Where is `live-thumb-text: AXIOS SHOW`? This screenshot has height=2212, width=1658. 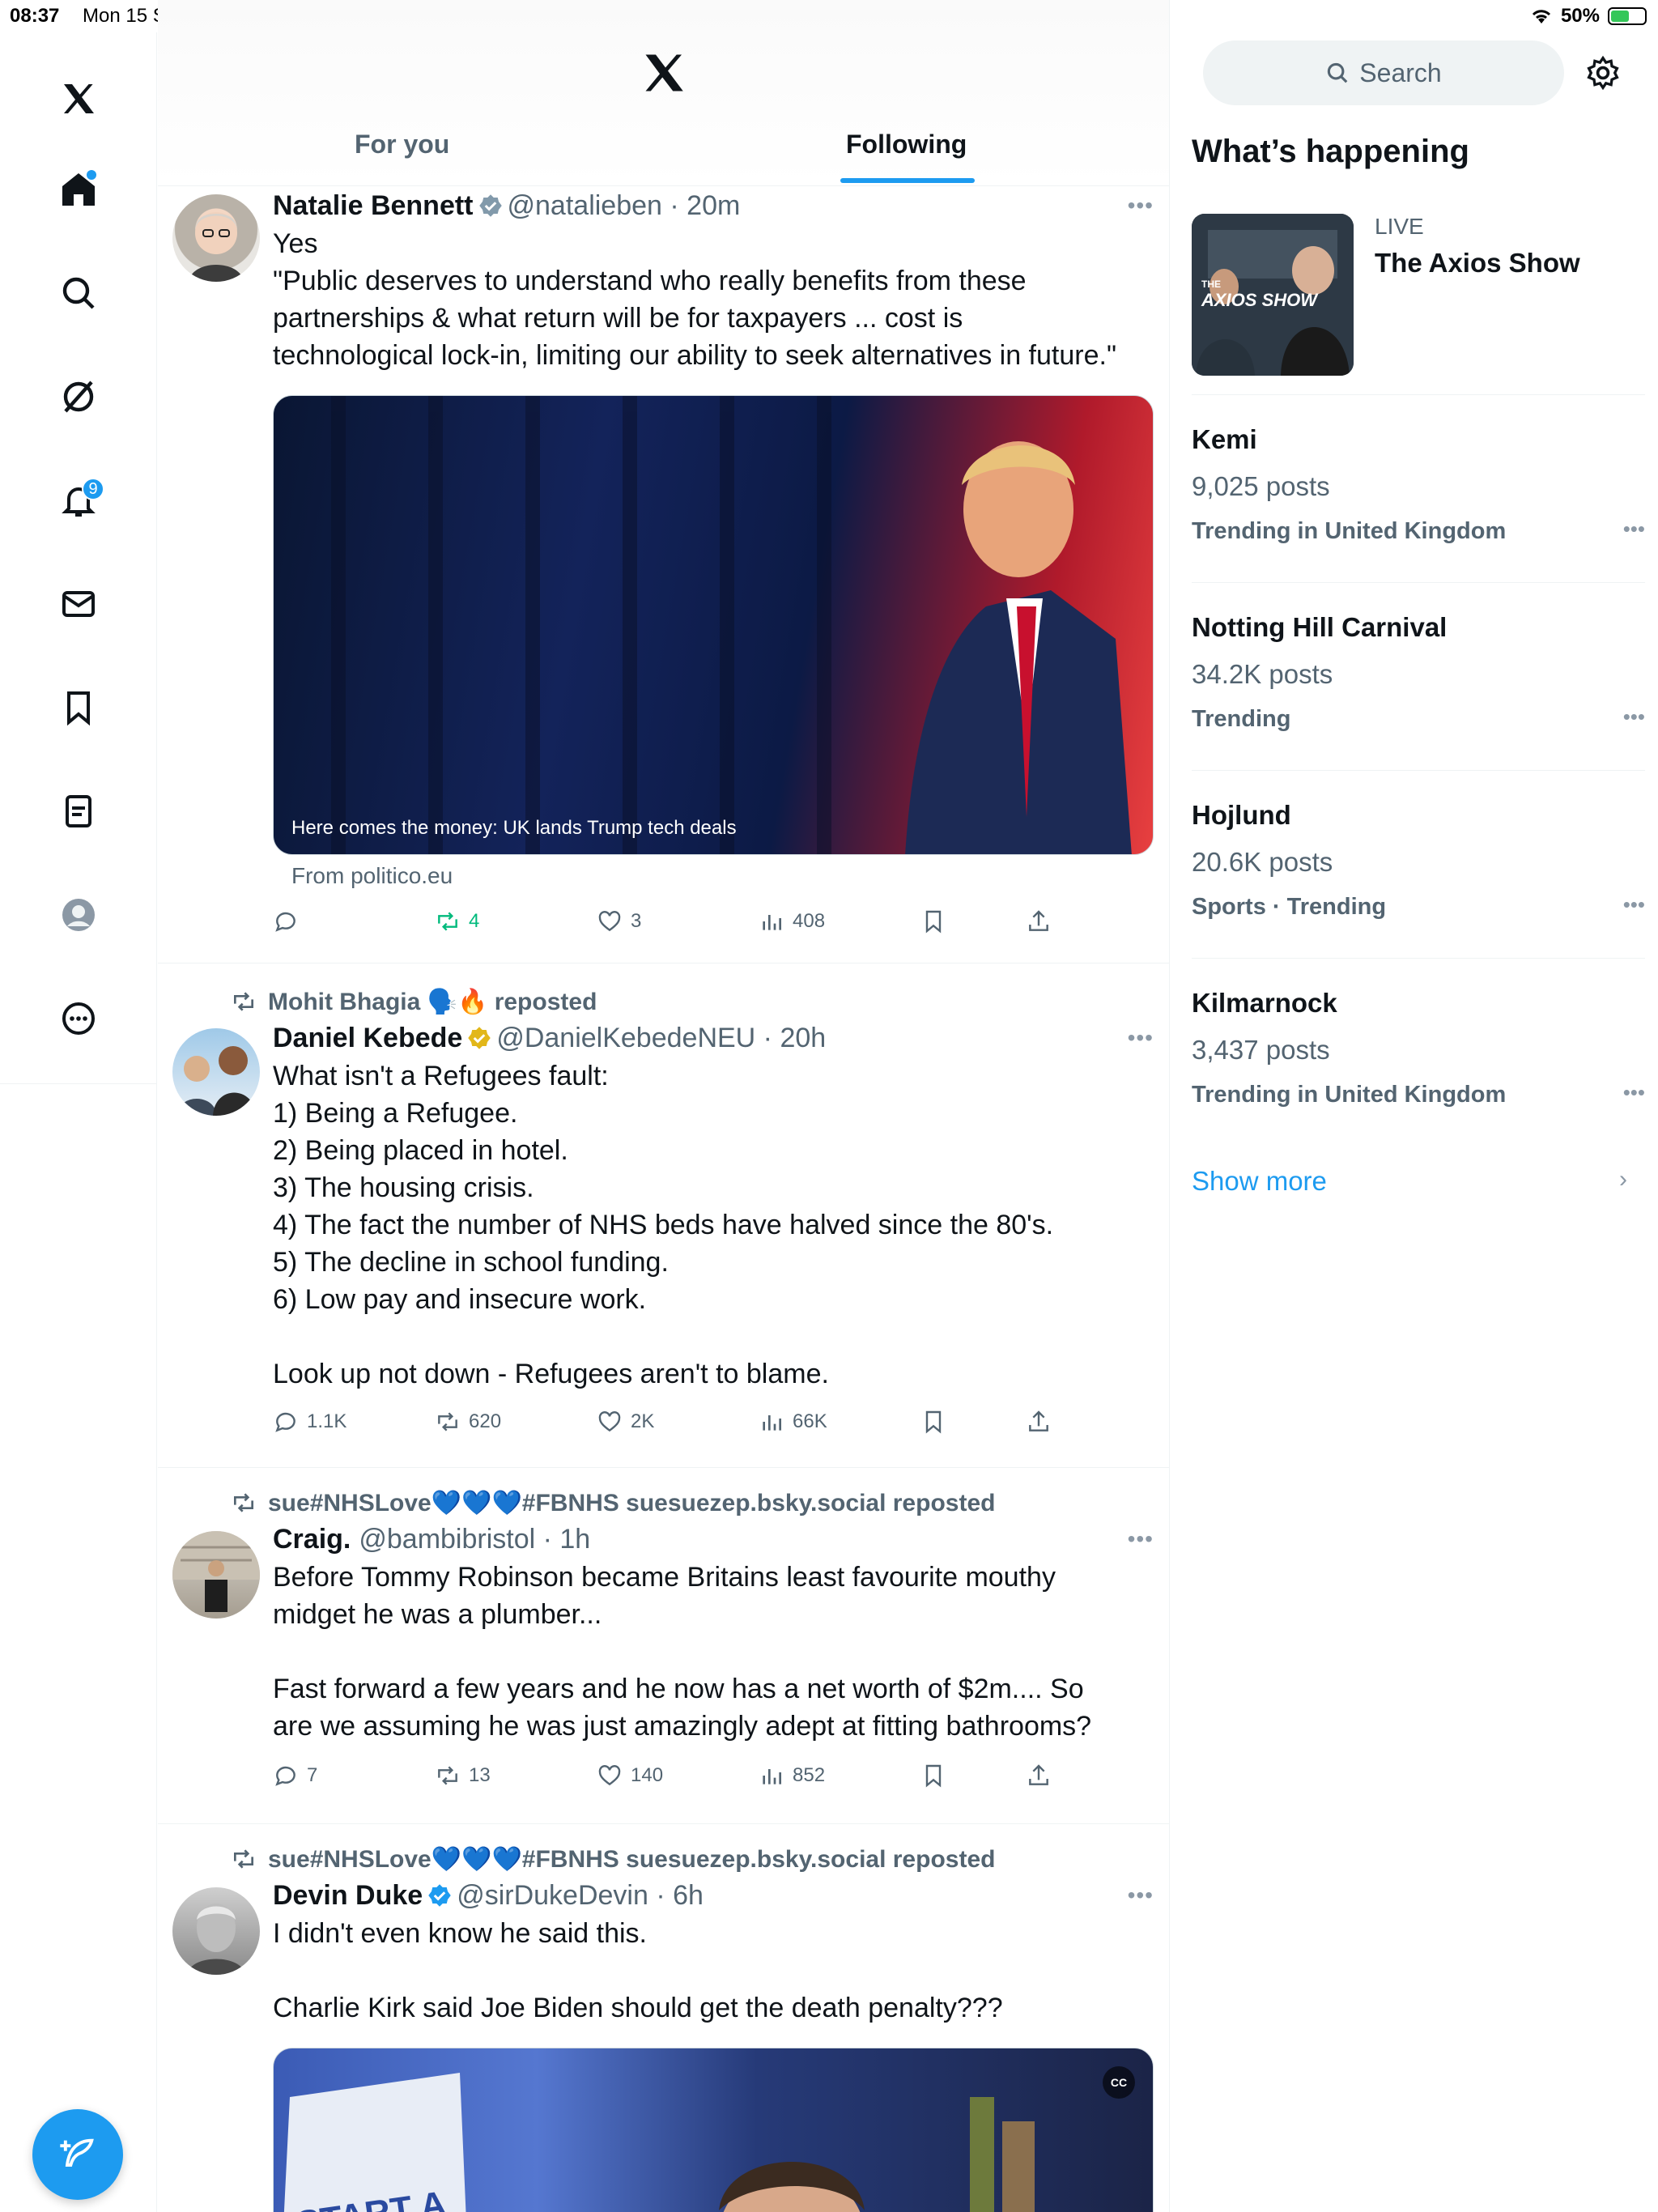
live-thumb-text: AXIOS SHOW is located at coordinates (1259, 300).